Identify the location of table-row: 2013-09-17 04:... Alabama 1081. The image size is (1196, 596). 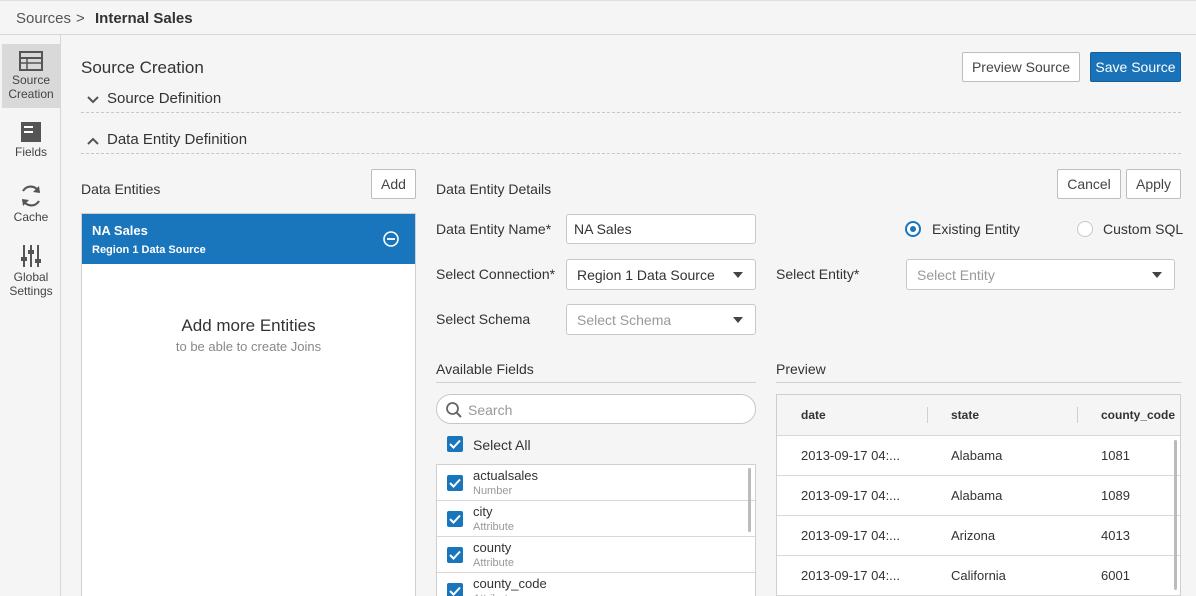
(978, 456).